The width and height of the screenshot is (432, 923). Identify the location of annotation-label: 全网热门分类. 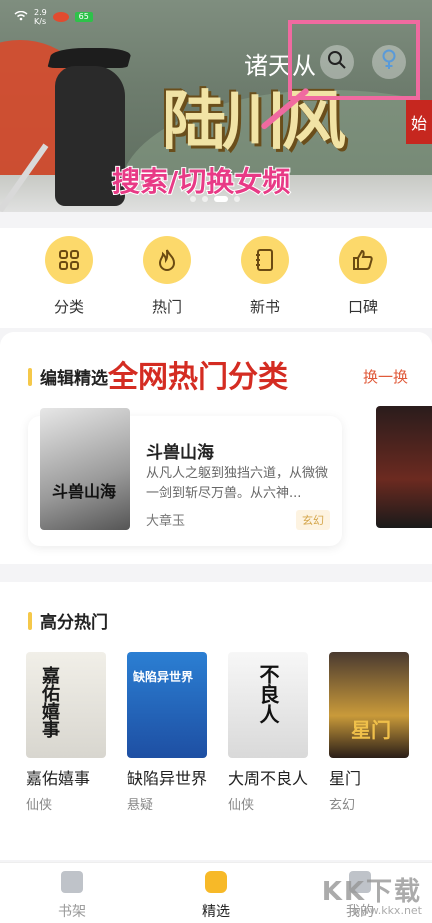
(198, 377).